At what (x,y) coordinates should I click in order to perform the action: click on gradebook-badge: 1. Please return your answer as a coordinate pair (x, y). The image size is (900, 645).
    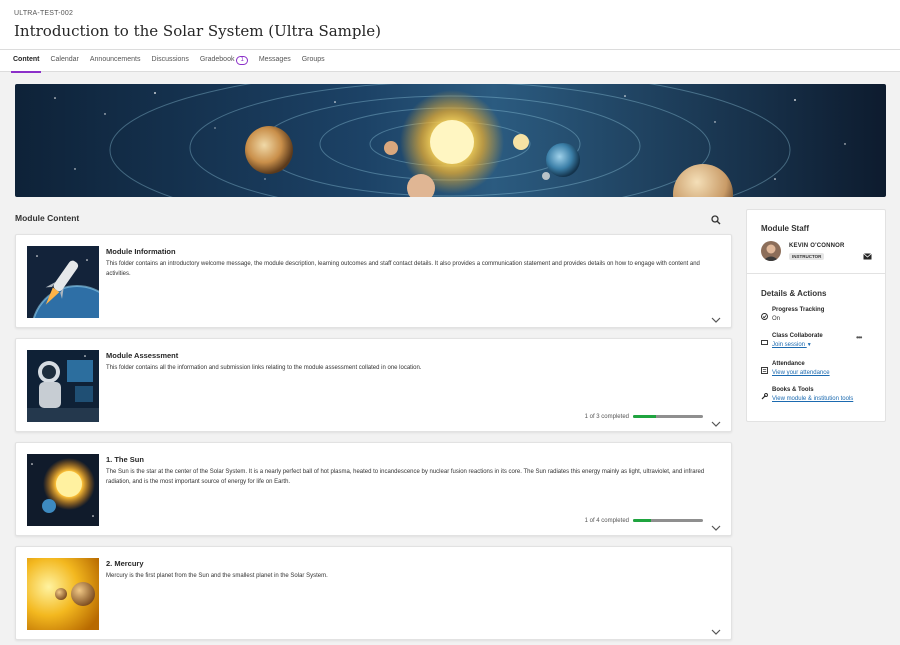
    Looking at the image, I should click on (242, 60).